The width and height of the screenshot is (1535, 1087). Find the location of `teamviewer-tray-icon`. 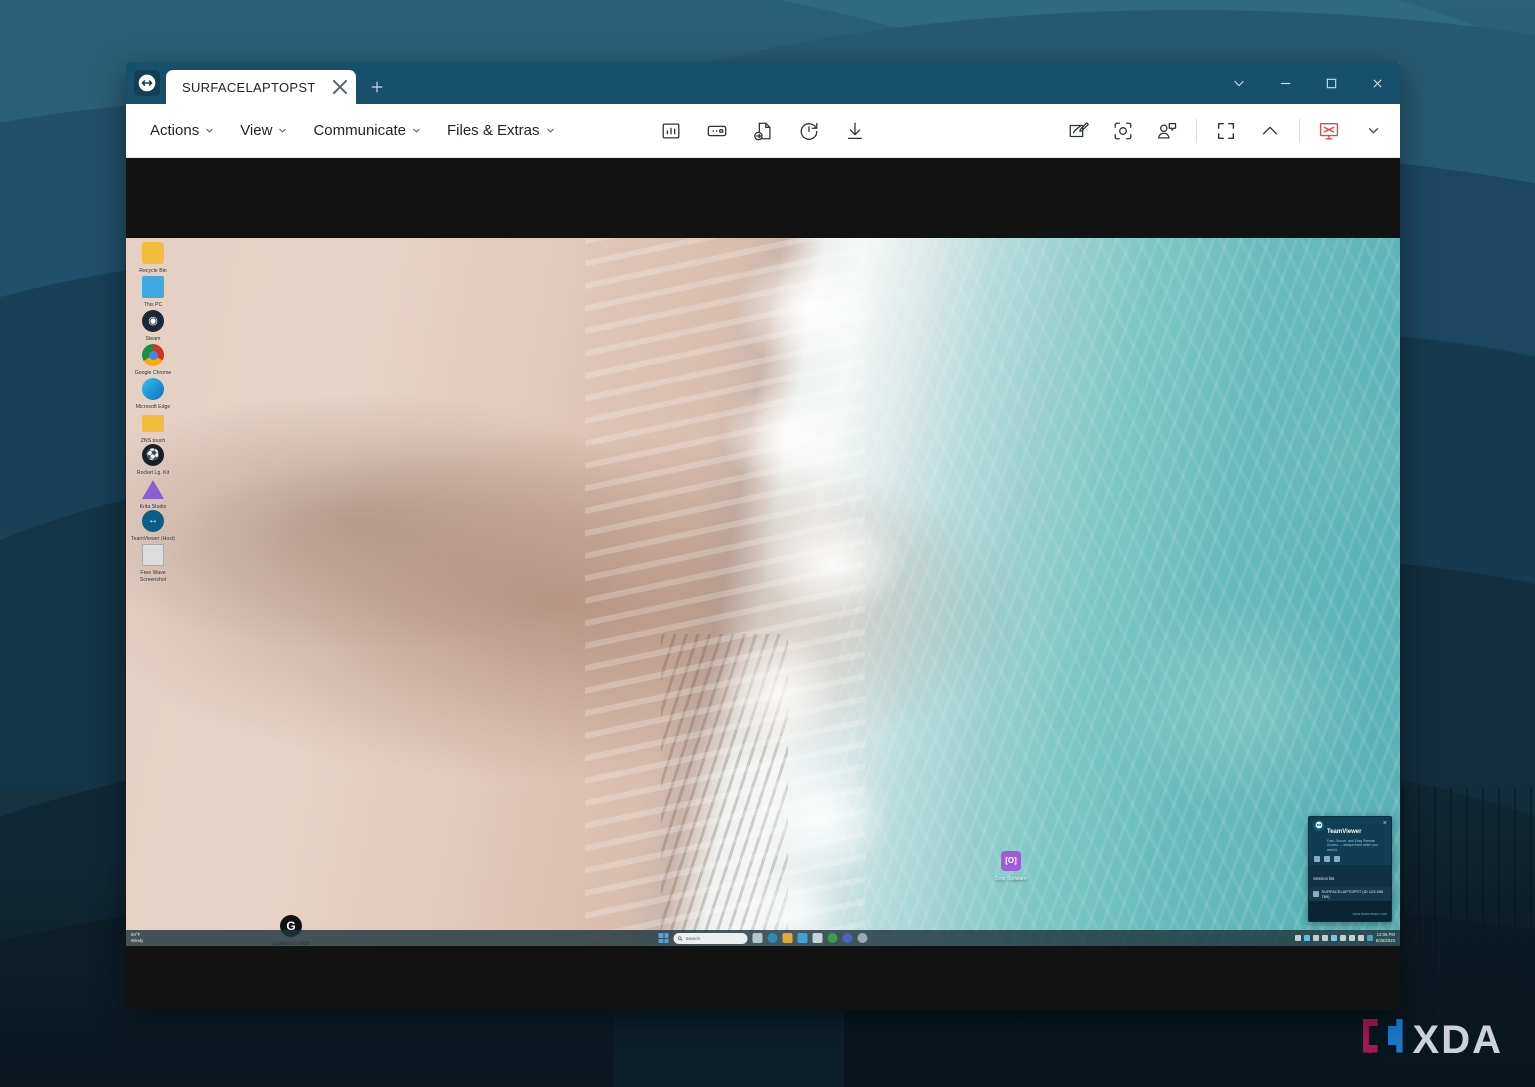

teamviewer-tray-icon is located at coordinates (1369, 938).